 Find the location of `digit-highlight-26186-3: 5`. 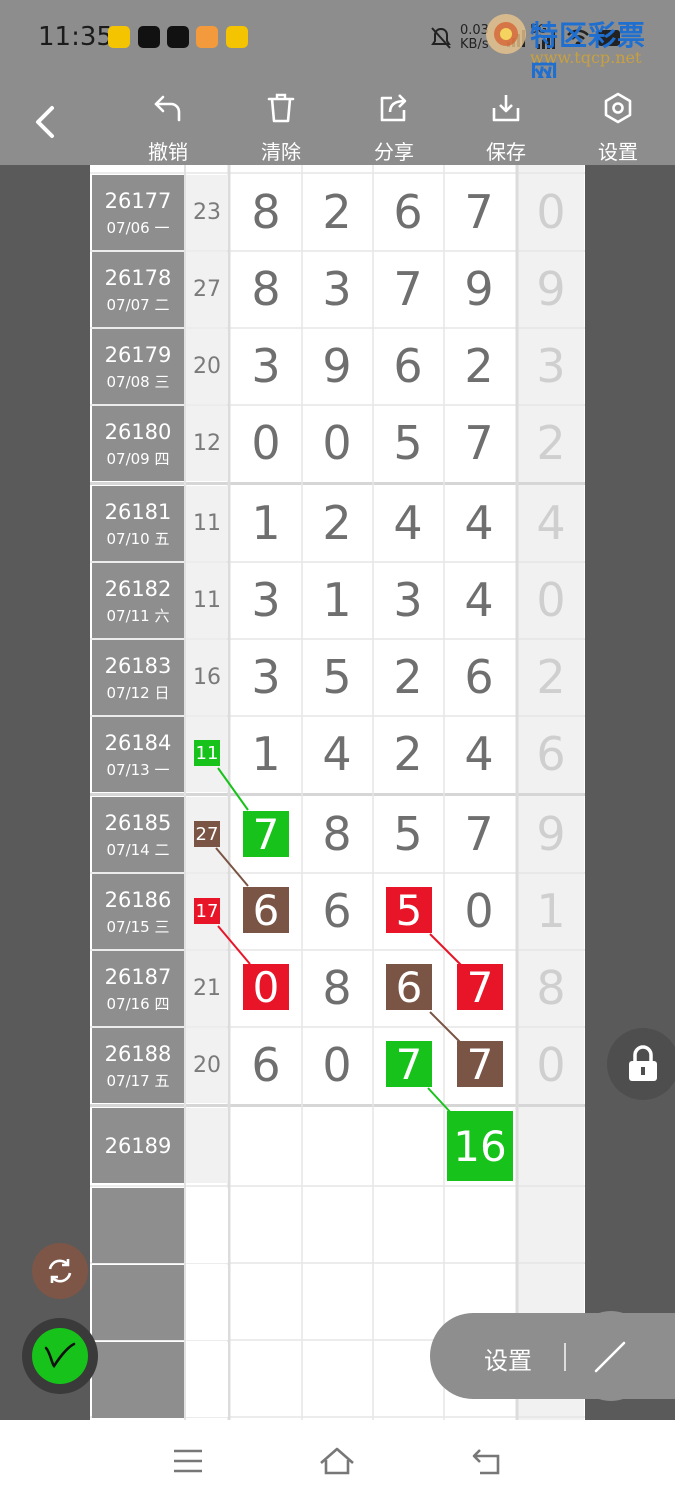

digit-highlight-26186-3: 5 is located at coordinates (409, 911).